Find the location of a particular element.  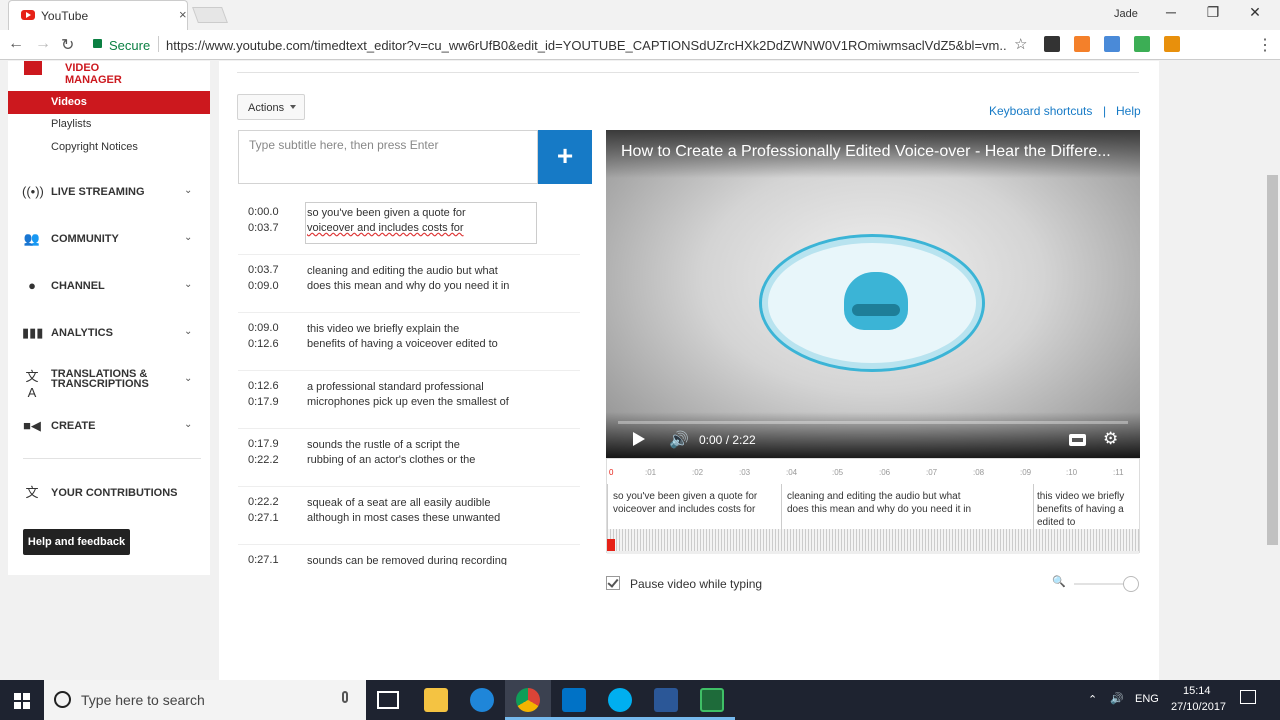

timeline-scrollbar is located at coordinates (873, 552).